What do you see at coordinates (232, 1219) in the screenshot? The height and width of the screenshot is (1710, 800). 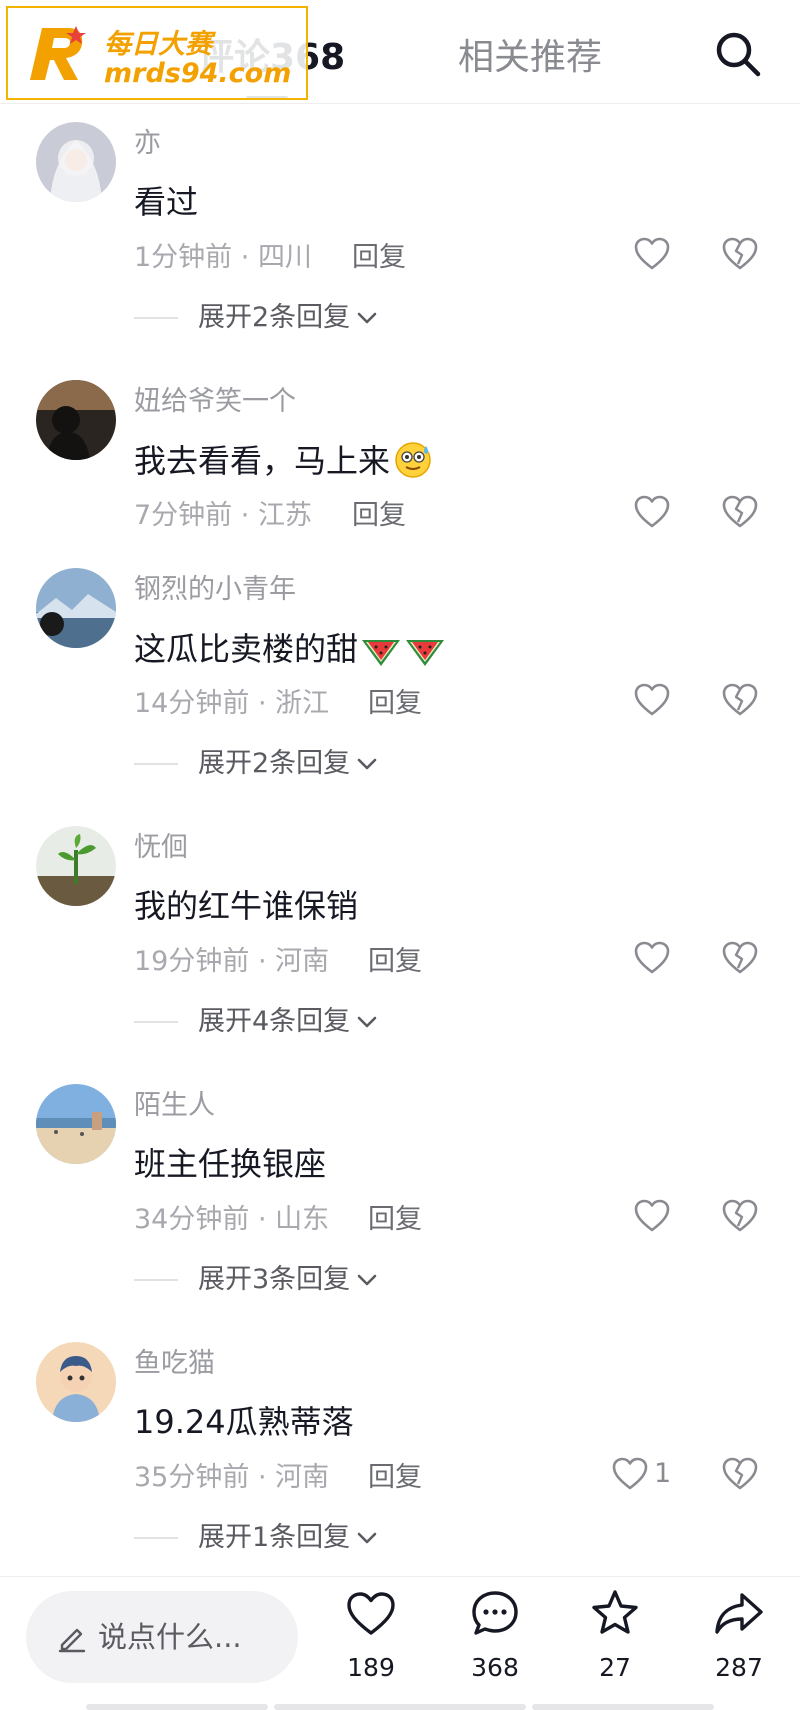 I see `comment-meta: 34分钟前 · 山东` at bounding box center [232, 1219].